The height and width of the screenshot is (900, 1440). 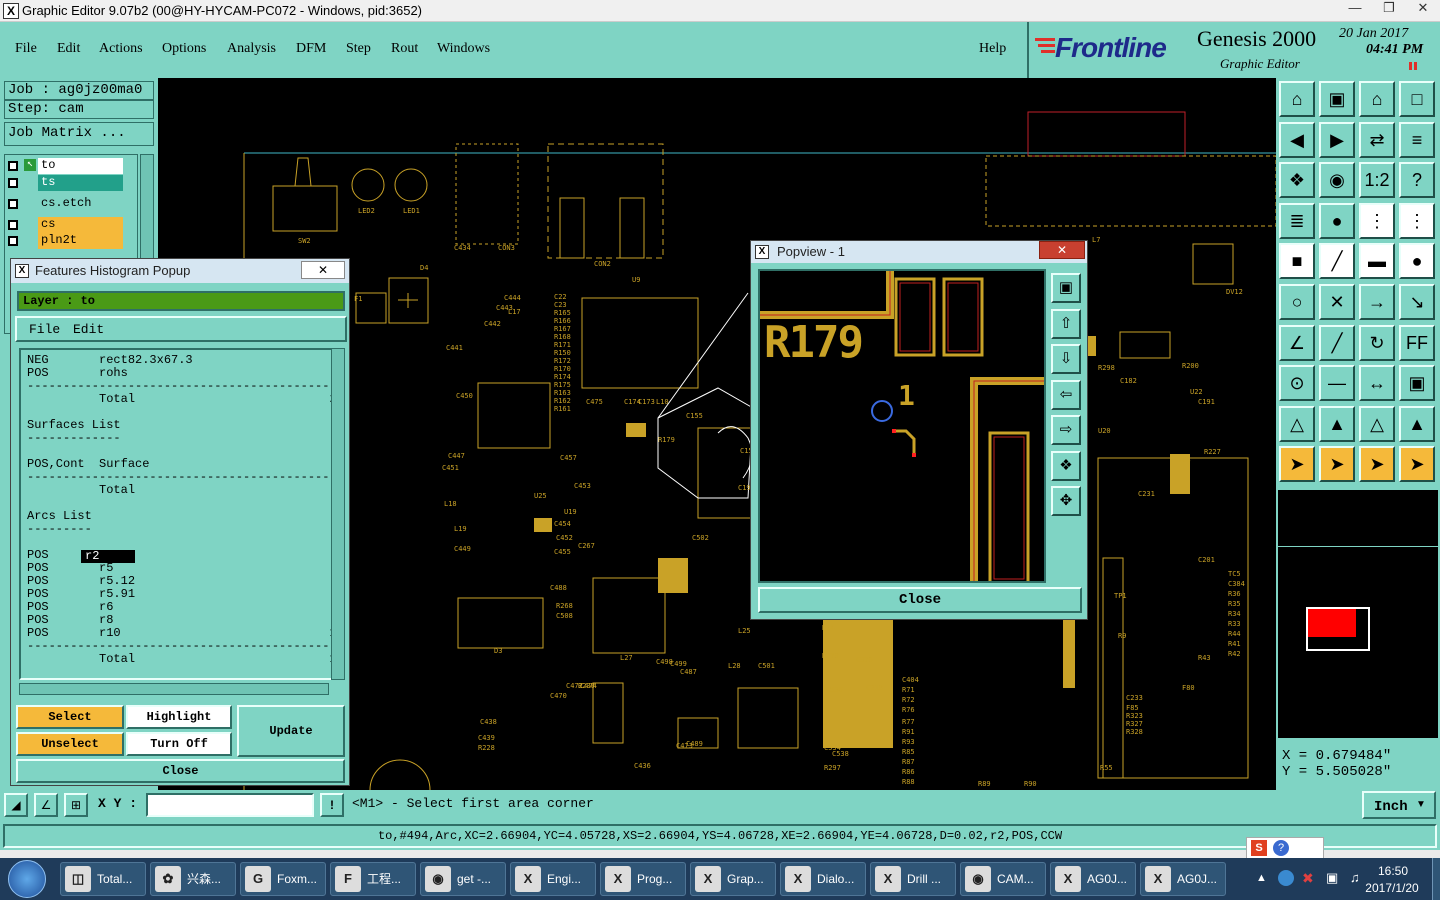 What do you see at coordinates (1297, 261) in the screenshot?
I see `select-box-icon: ■` at bounding box center [1297, 261].